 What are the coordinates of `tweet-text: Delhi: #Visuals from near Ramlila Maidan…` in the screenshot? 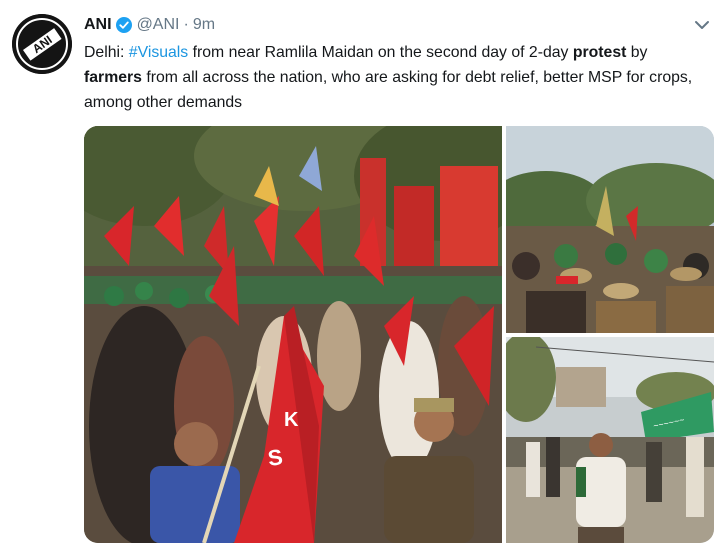 It's located at (395, 77).